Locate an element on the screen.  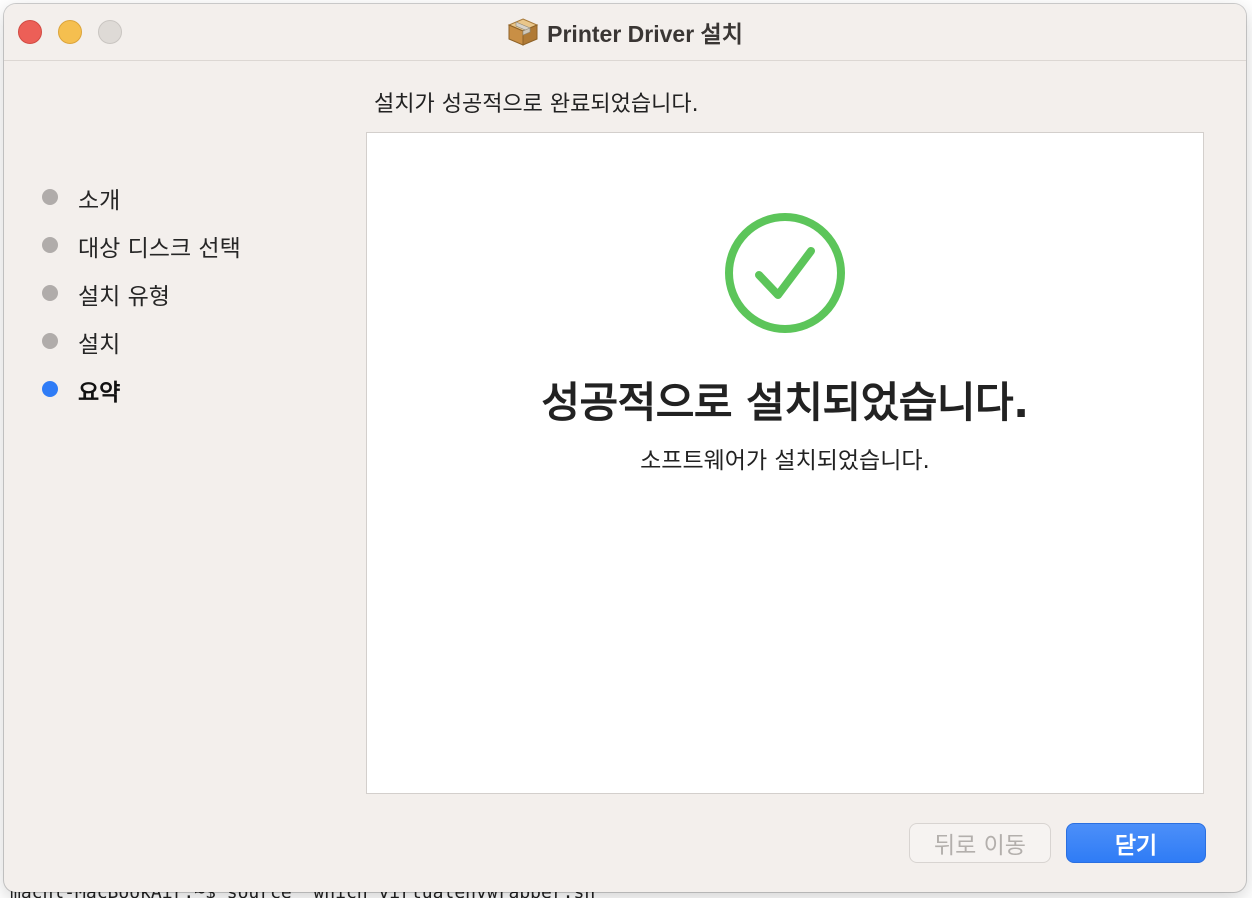
step-label: 대상 디스크 선택 is located at coordinates (159, 249).